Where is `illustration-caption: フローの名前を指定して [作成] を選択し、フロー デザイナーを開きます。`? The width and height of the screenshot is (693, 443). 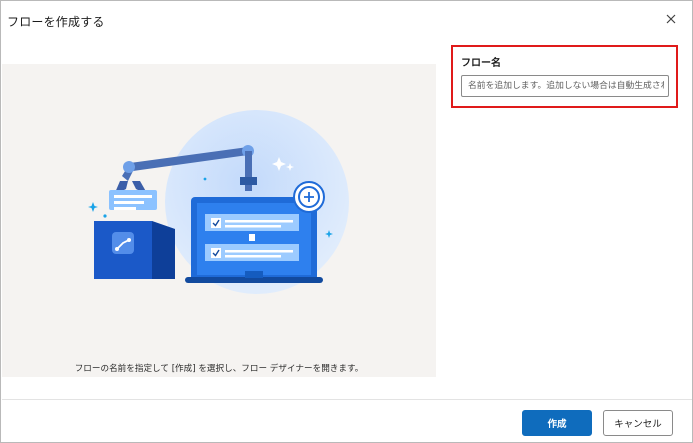
illustration-caption: フローの名前を指定して [作成] を選択し、フロー デザイナーを開きます。 is located at coordinates (219, 369).